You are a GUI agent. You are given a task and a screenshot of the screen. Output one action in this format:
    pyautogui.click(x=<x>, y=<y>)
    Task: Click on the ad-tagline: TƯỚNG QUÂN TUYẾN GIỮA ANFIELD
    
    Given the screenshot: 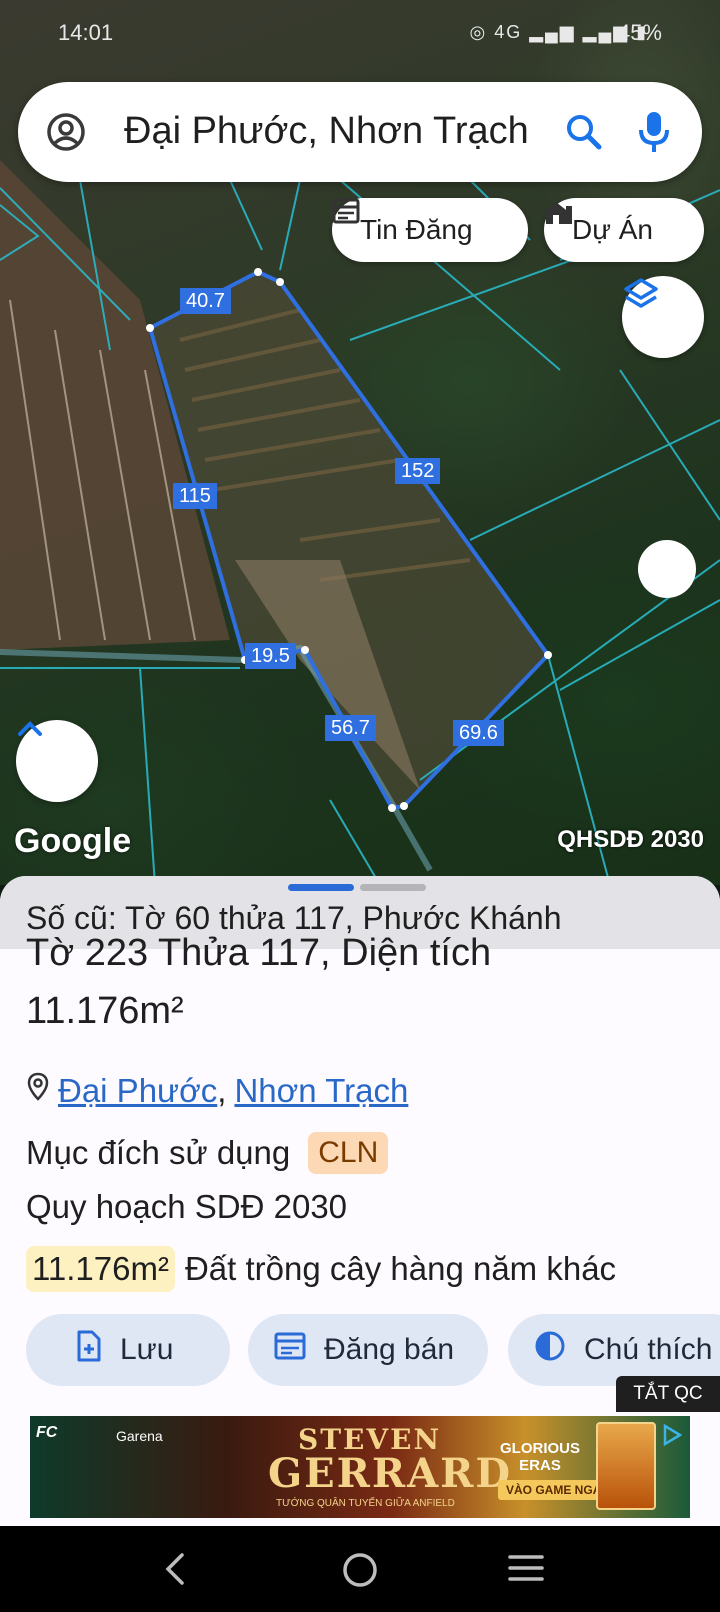 What is the action you would take?
    pyautogui.click(x=365, y=1503)
    